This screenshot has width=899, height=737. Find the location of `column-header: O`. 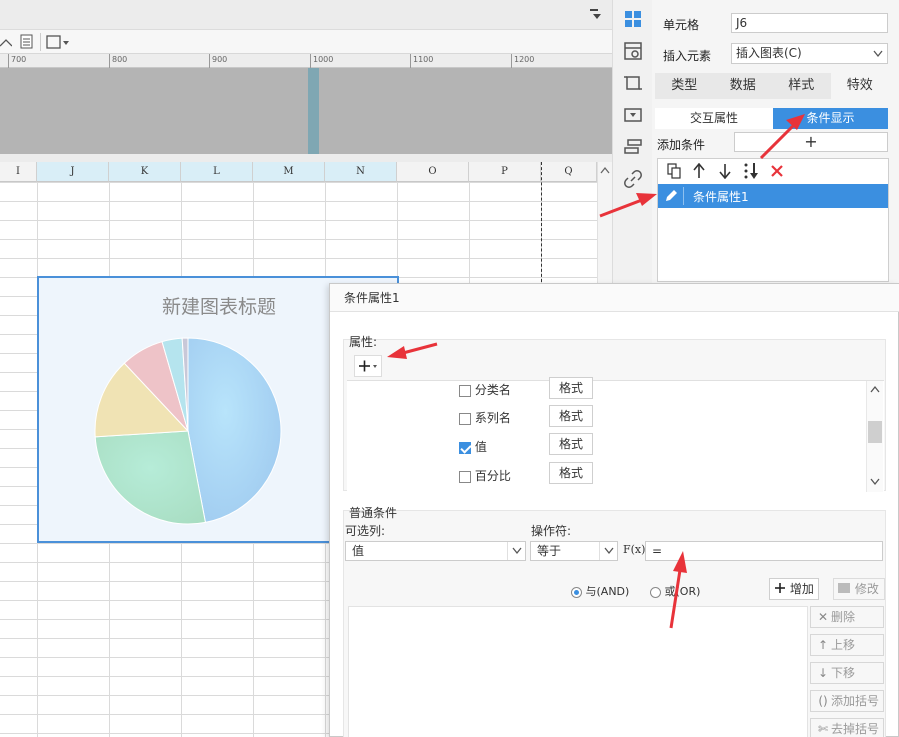

column-header: O is located at coordinates (433, 172).